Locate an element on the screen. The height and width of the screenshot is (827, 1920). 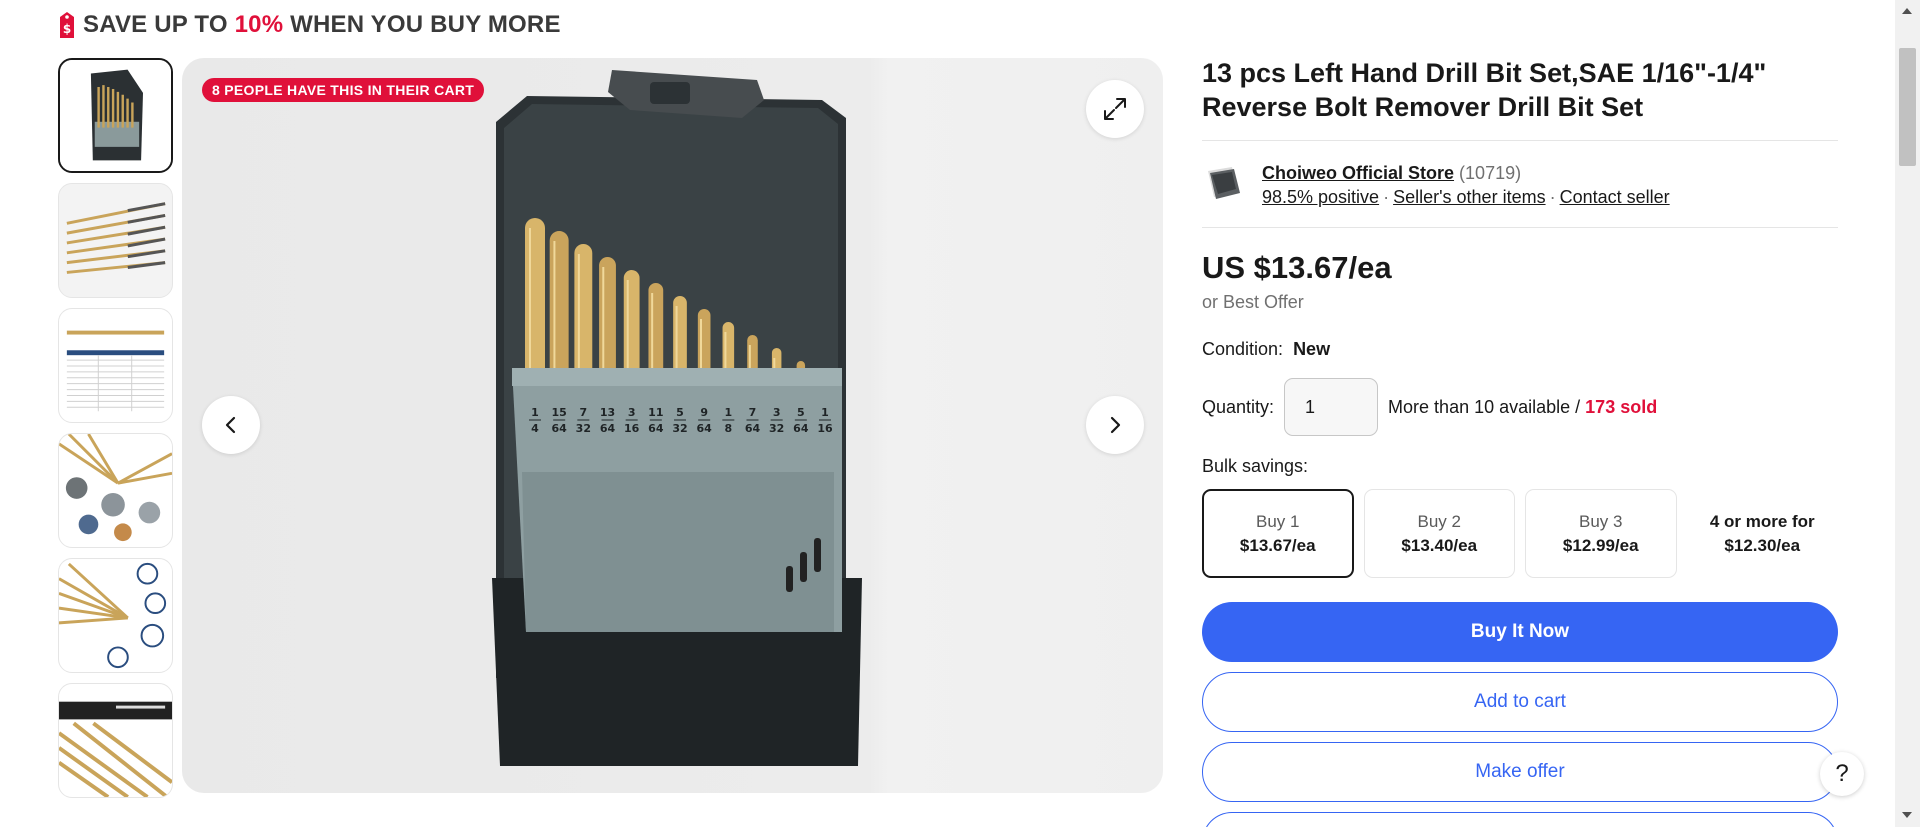
materials-thumbnail-image is located at coordinates (115, 615).